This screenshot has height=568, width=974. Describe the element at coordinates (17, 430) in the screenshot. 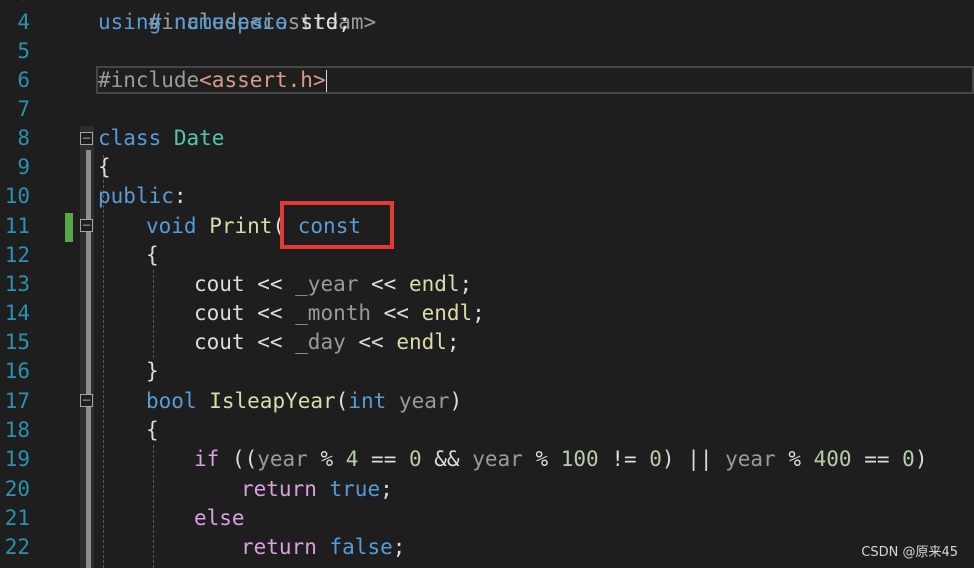

I see `line-number: 18` at that location.